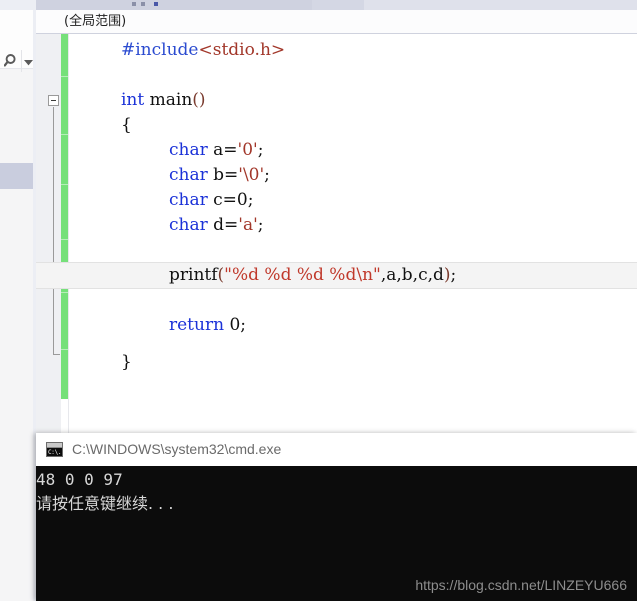 This screenshot has height=601, width=637. I want to click on code-line-decl-a: char a='0';, so click(403, 150).